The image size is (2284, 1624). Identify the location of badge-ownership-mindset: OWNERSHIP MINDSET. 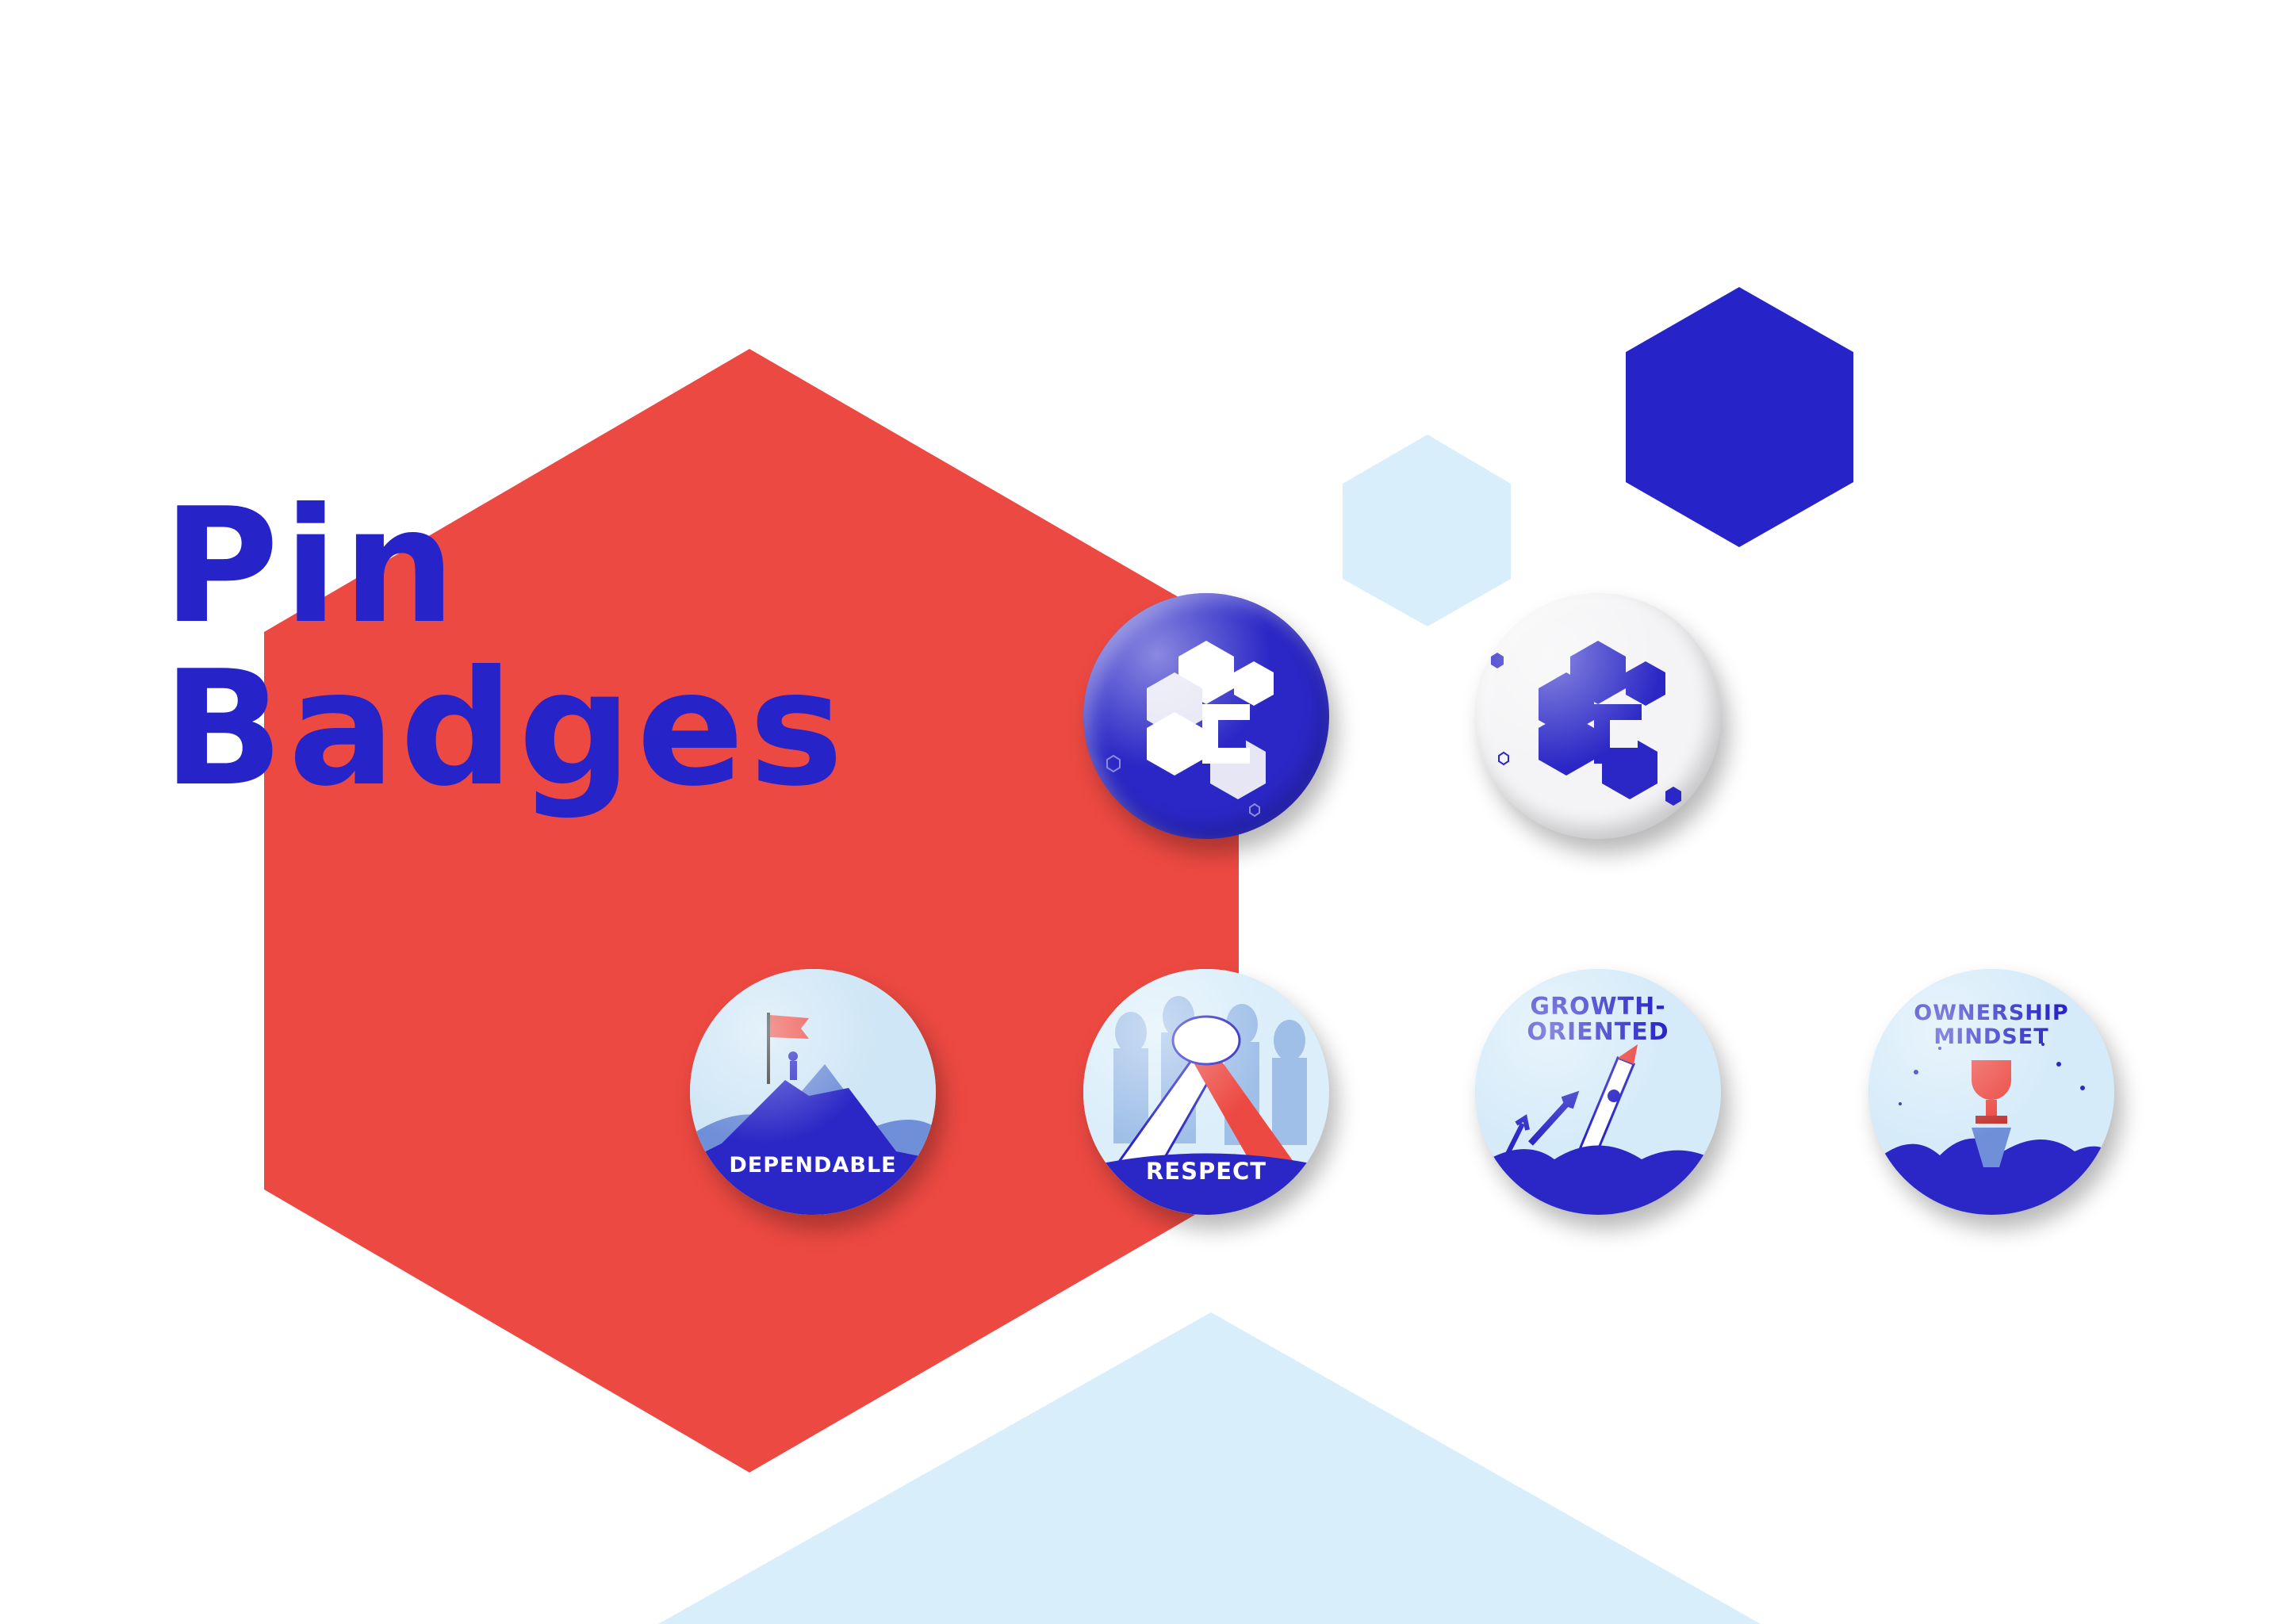
(1991, 1092).